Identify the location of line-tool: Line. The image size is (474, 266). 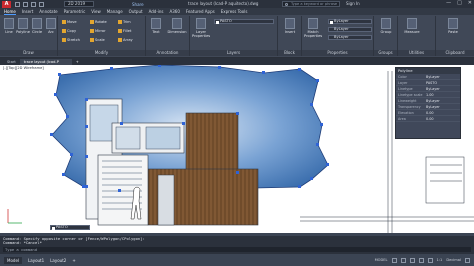
(9, 26).